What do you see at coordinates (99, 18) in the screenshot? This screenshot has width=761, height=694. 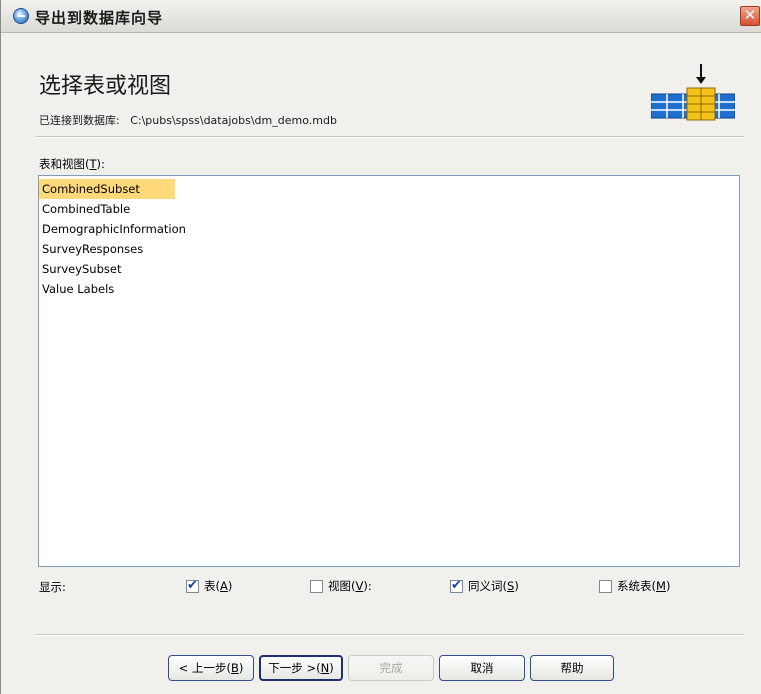 I see `window-title: 导出到数据库向导` at bounding box center [99, 18].